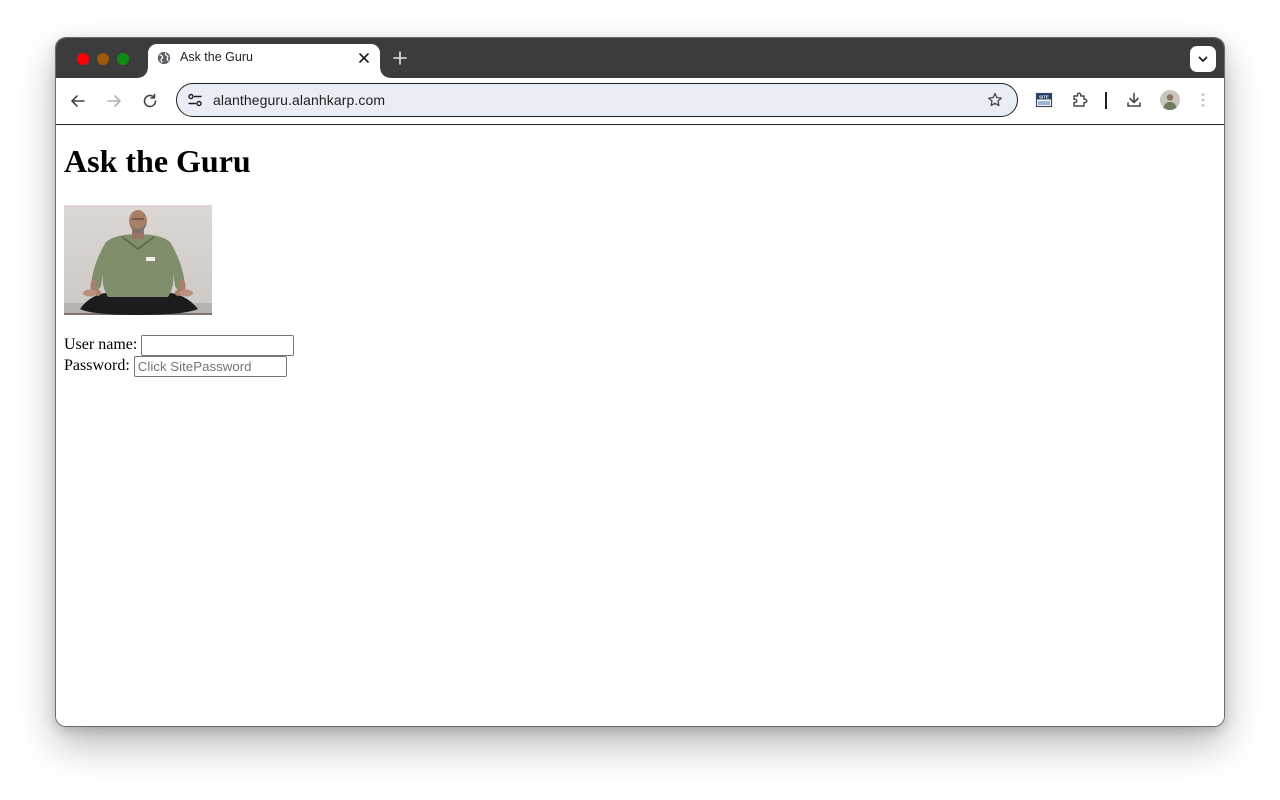 The image size is (1280, 800). I want to click on tab-search-button, so click(1203, 59).